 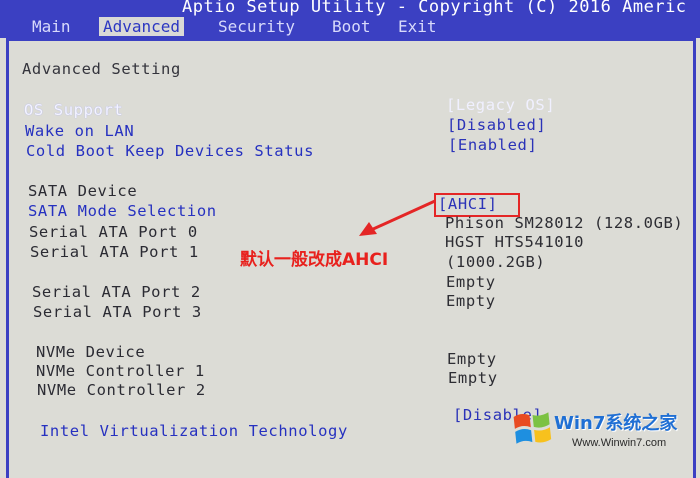 What do you see at coordinates (351, 26) in the screenshot?
I see `tab-boot: Boot` at bounding box center [351, 26].